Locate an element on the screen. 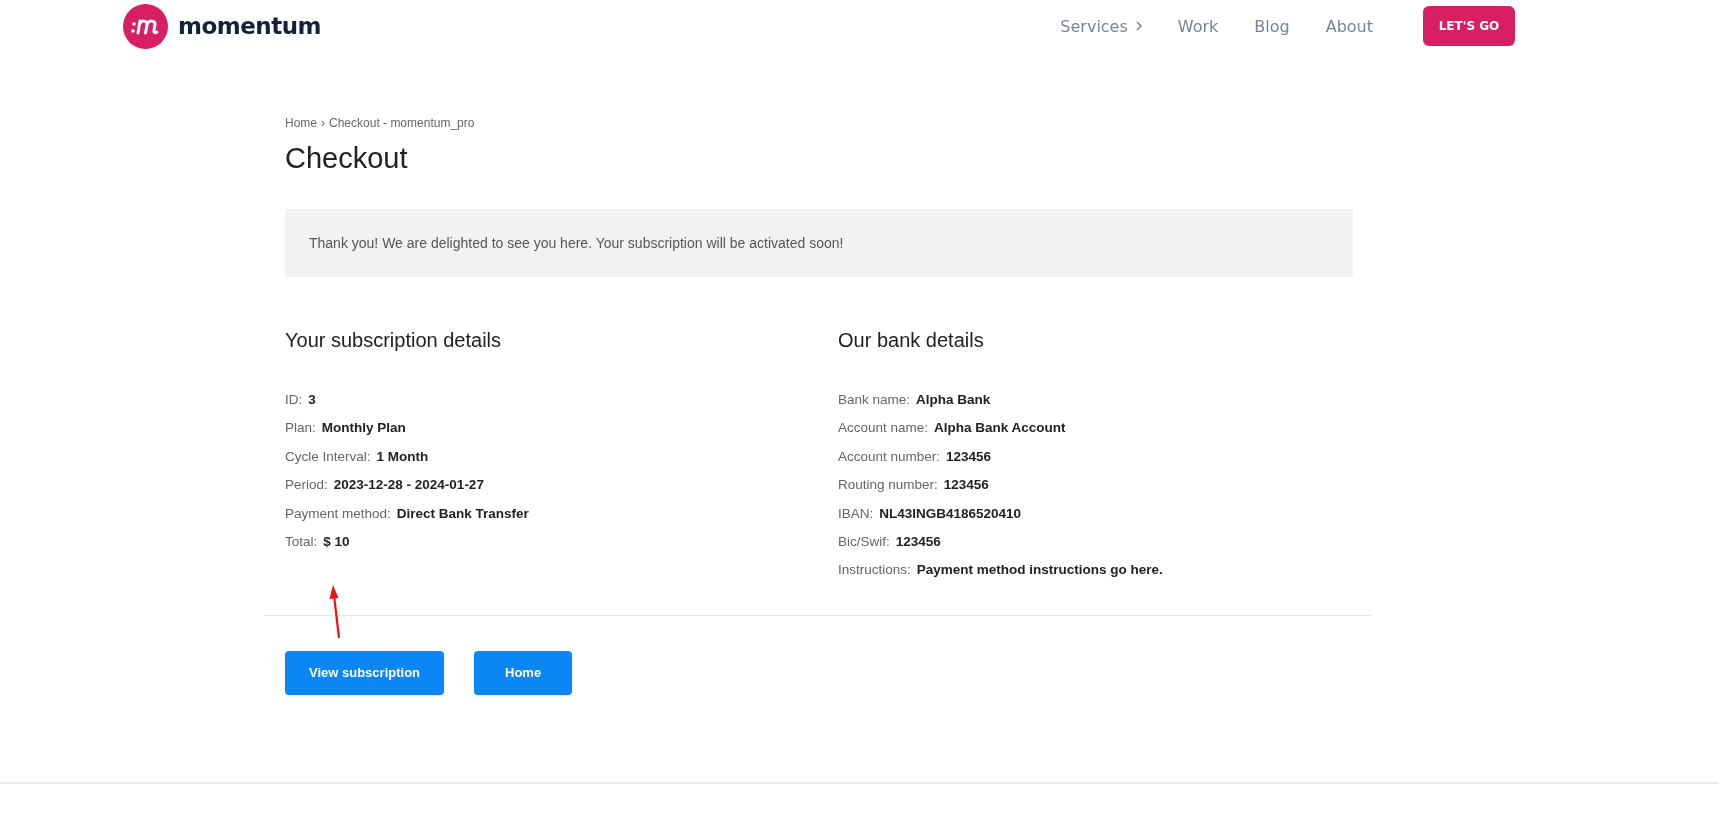  detail-value: Alpha Bank Account is located at coordinates (1000, 429).